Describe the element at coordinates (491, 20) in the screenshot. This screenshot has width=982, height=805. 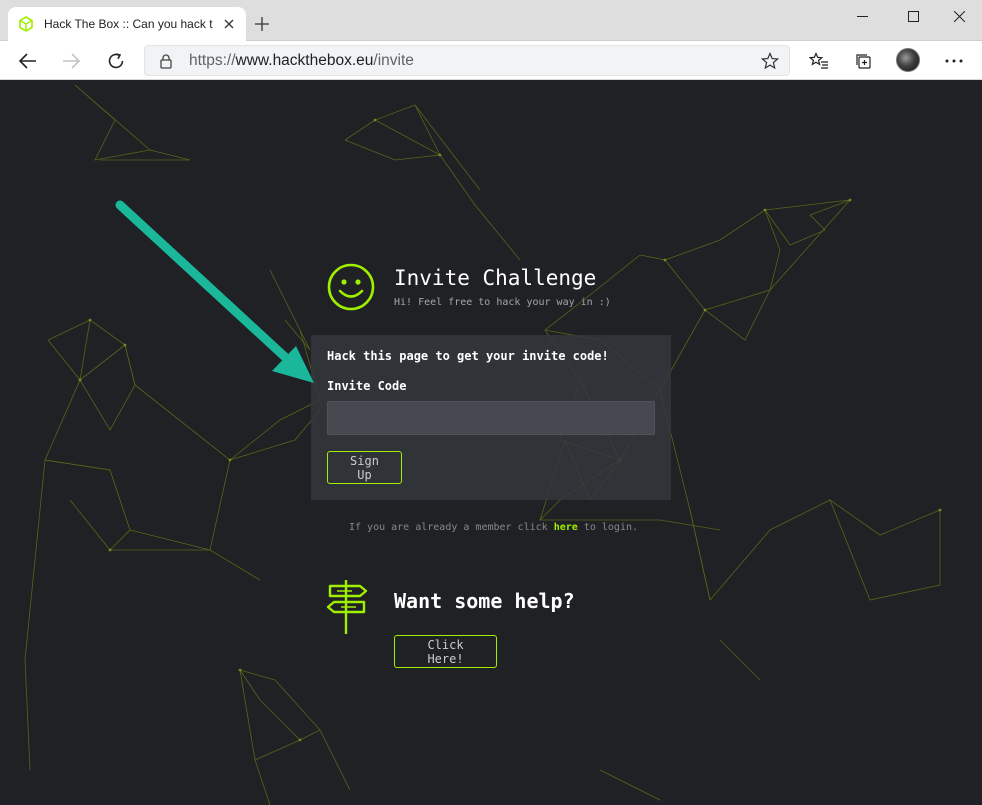
I see `browser-tabstrip: Hack The Box :: Can you hack this` at that location.